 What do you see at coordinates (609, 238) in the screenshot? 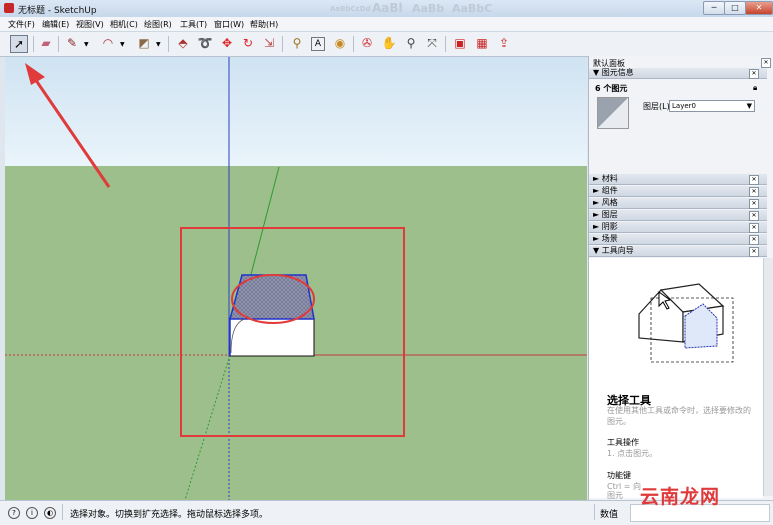
I see `section-label: 场景` at bounding box center [609, 238].